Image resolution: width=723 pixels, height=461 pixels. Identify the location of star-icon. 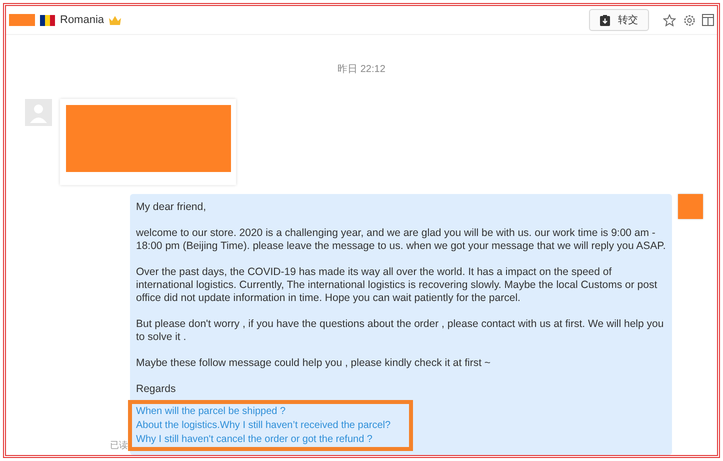
(669, 20).